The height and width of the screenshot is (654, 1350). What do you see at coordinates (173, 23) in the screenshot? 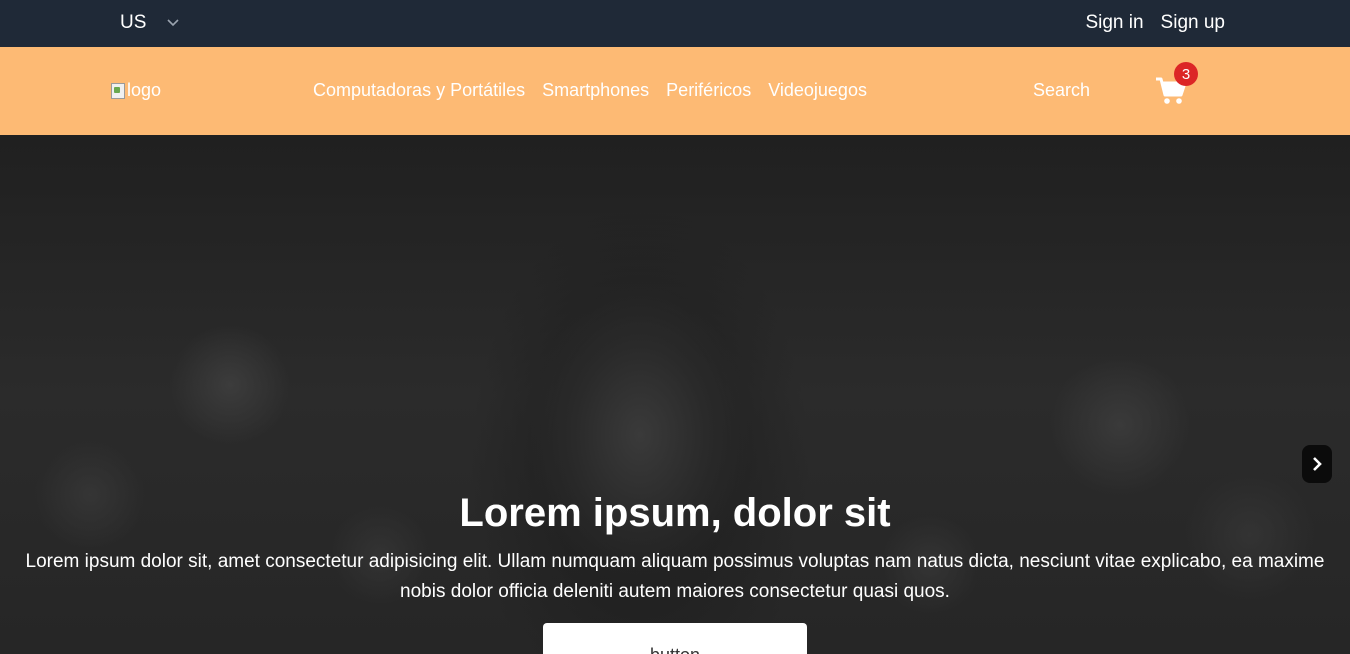
I see `chevron-down-icon` at bounding box center [173, 23].